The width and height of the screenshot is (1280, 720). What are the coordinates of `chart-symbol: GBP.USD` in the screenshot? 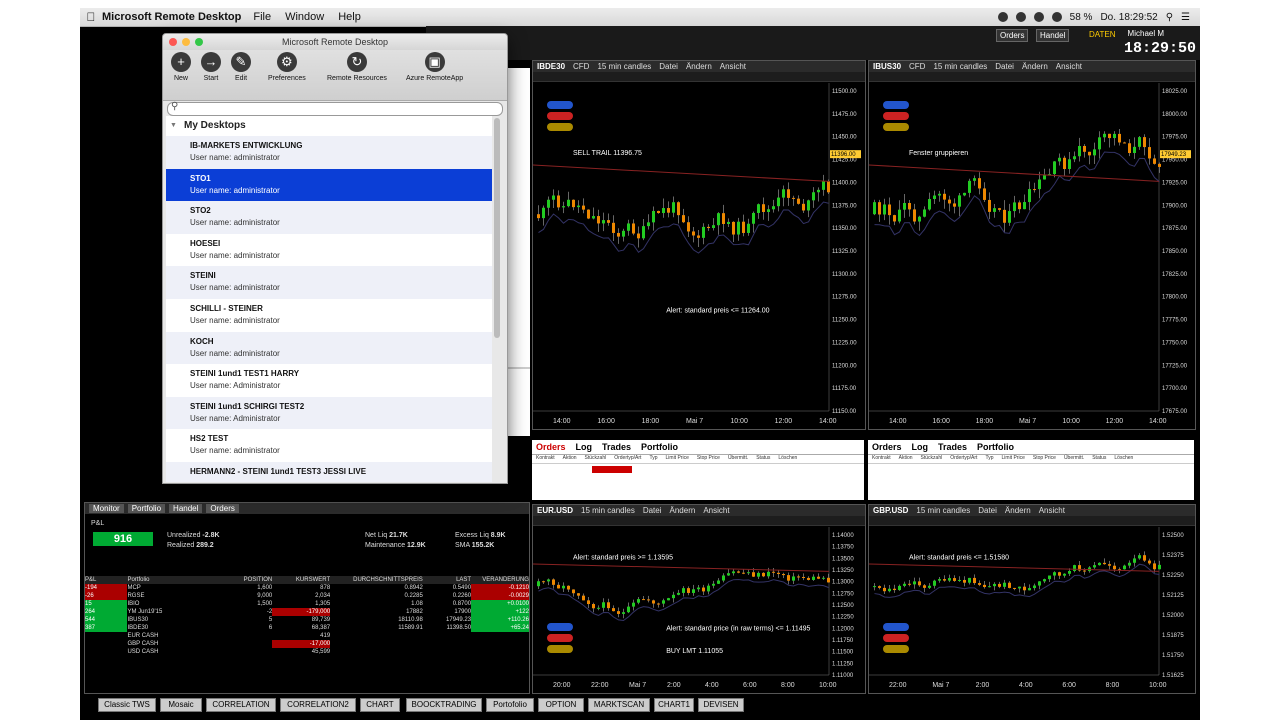 It's located at (890, 510).